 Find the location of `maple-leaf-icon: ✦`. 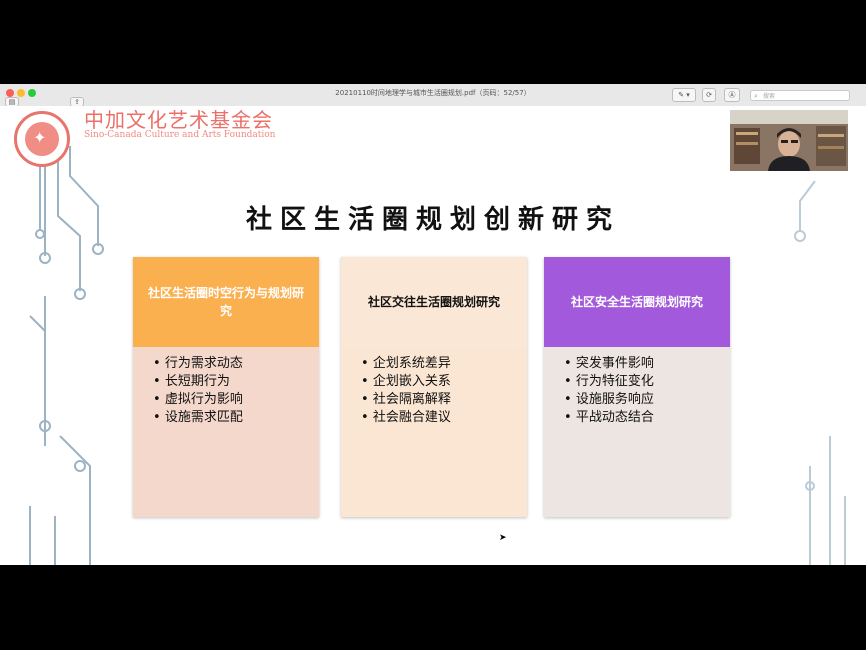

maple-leaf-icon: ✦ is located at coordinates (40, 137).